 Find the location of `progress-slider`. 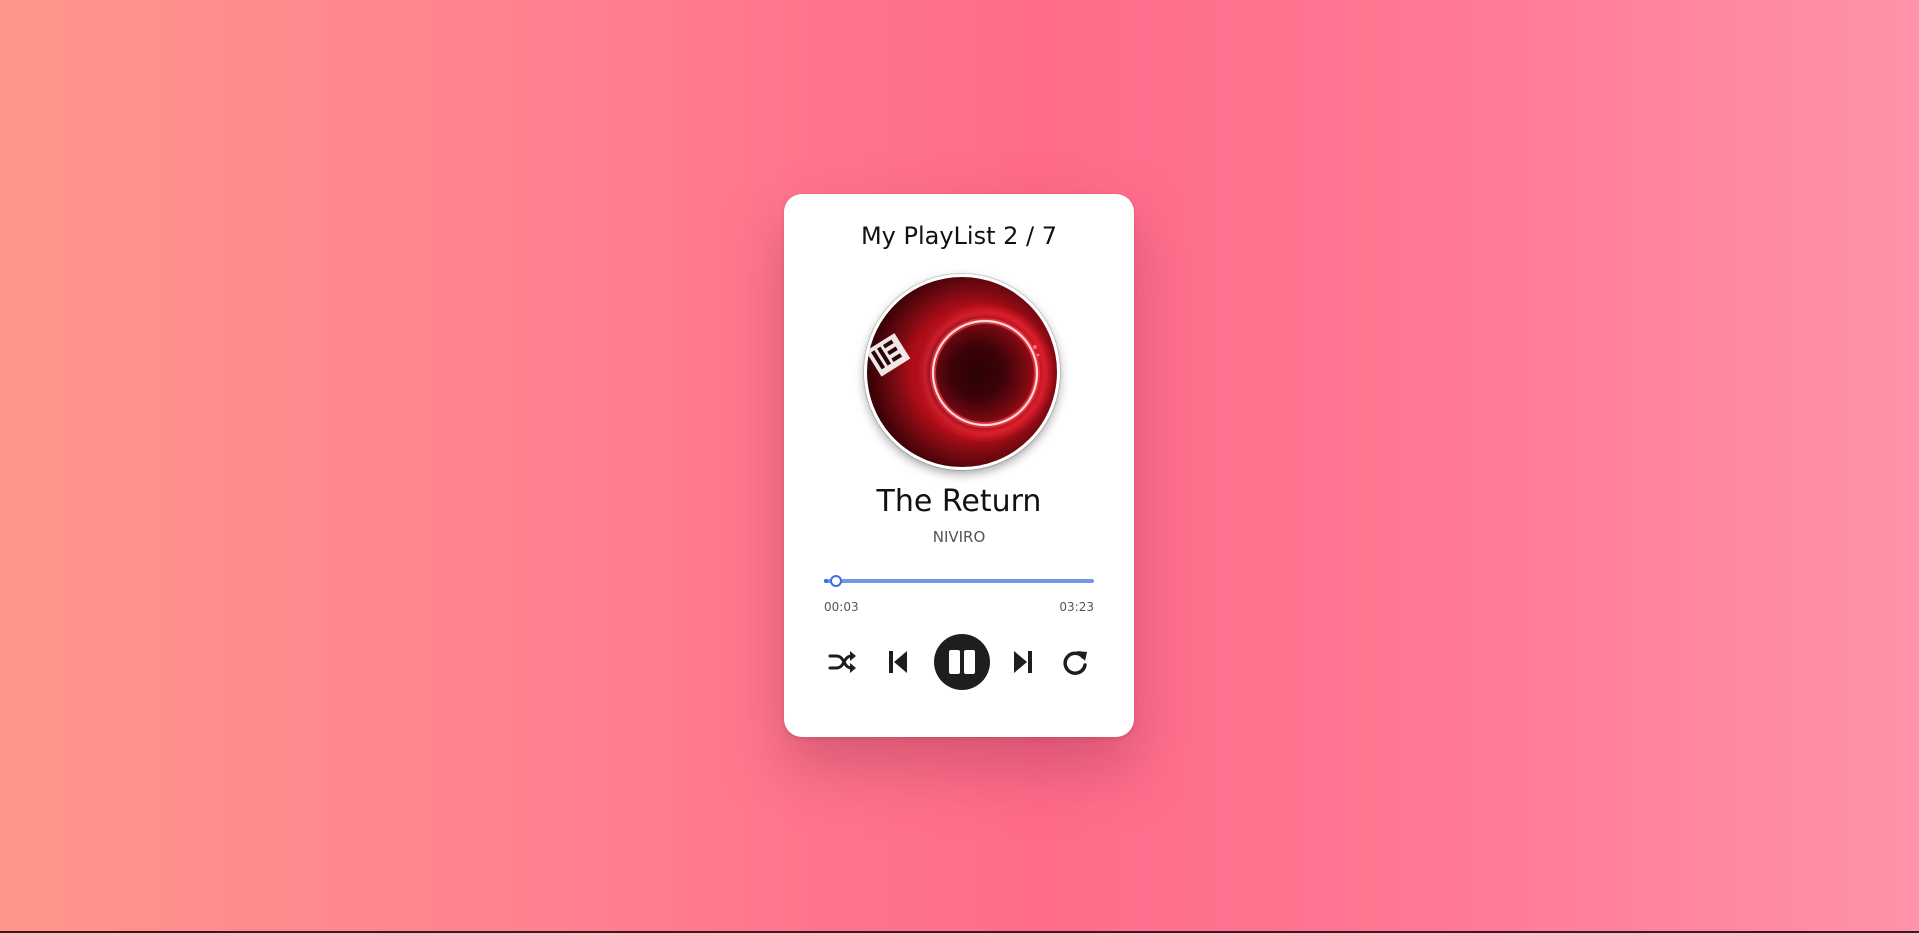

progress-slider is located at coordinates (959, 581).